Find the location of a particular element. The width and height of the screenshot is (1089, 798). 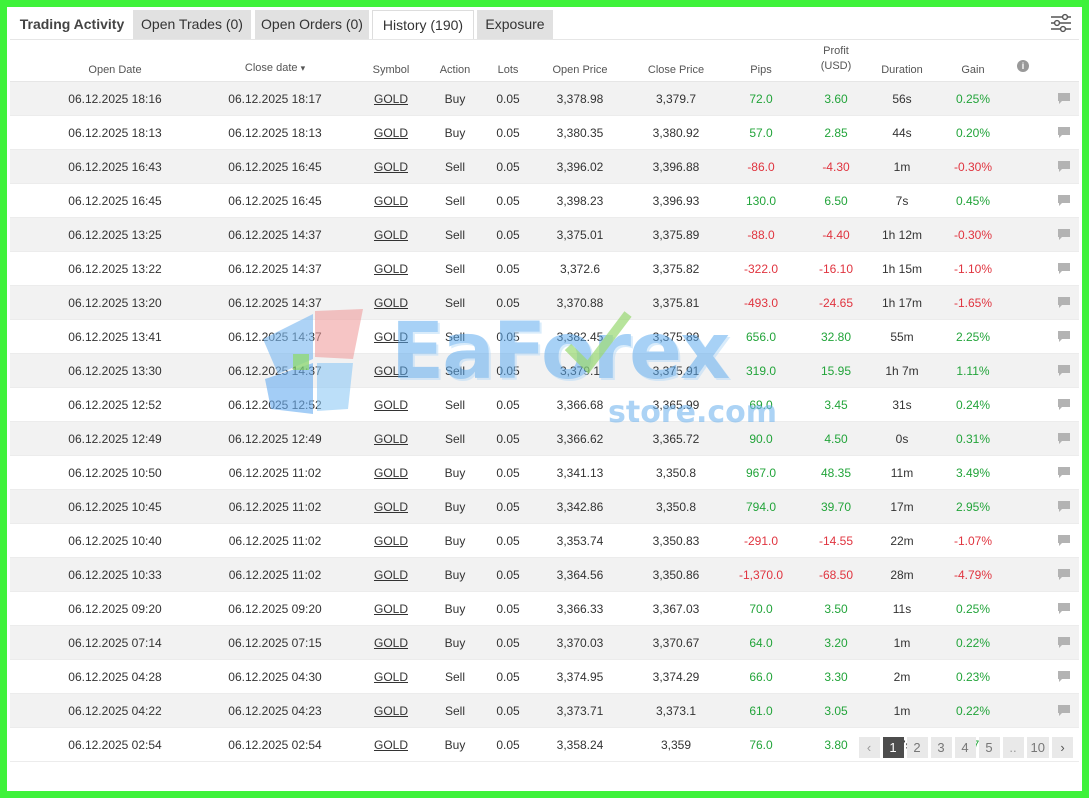

cell-gain: 0.31% is located at coordinates (973, 439).